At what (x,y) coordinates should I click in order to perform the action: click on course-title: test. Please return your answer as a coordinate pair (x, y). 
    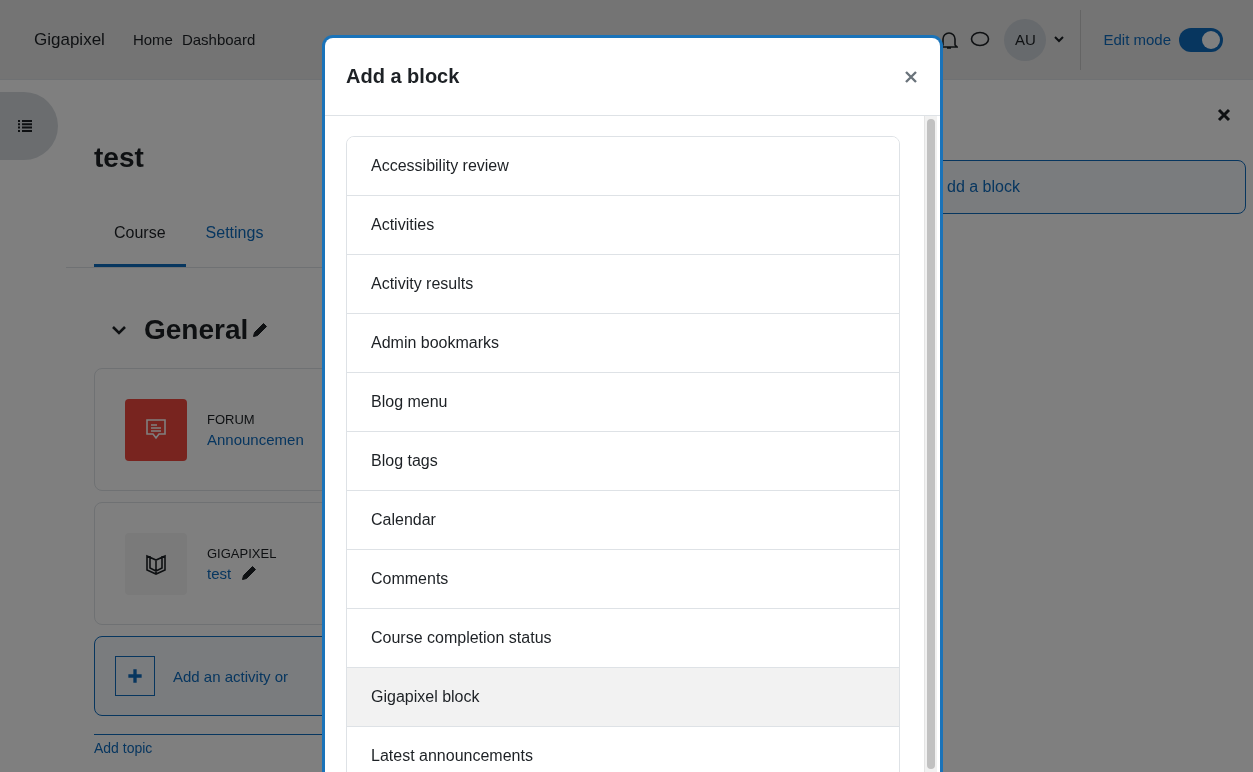
    Looking at the image, I should click on (119, 158).